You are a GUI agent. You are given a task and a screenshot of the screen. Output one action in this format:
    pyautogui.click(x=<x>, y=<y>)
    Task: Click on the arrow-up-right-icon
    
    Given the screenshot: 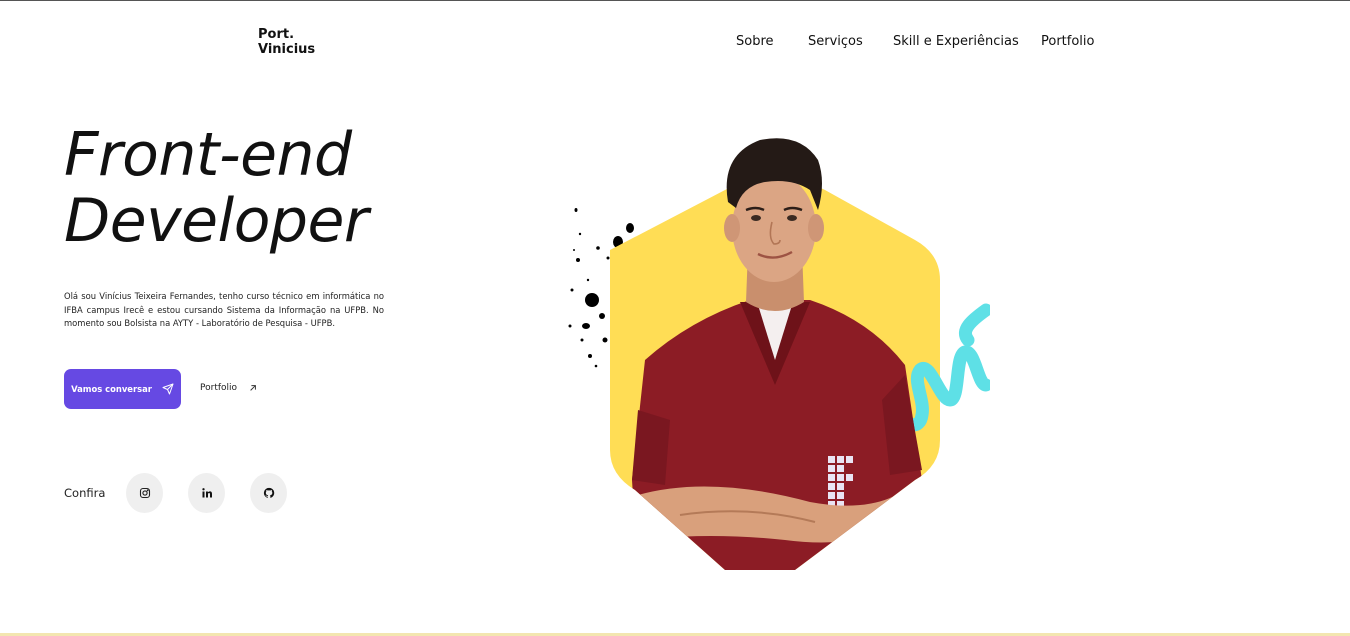 What is the action you would take?
    pyautogui.click(x=253, y=388)
    